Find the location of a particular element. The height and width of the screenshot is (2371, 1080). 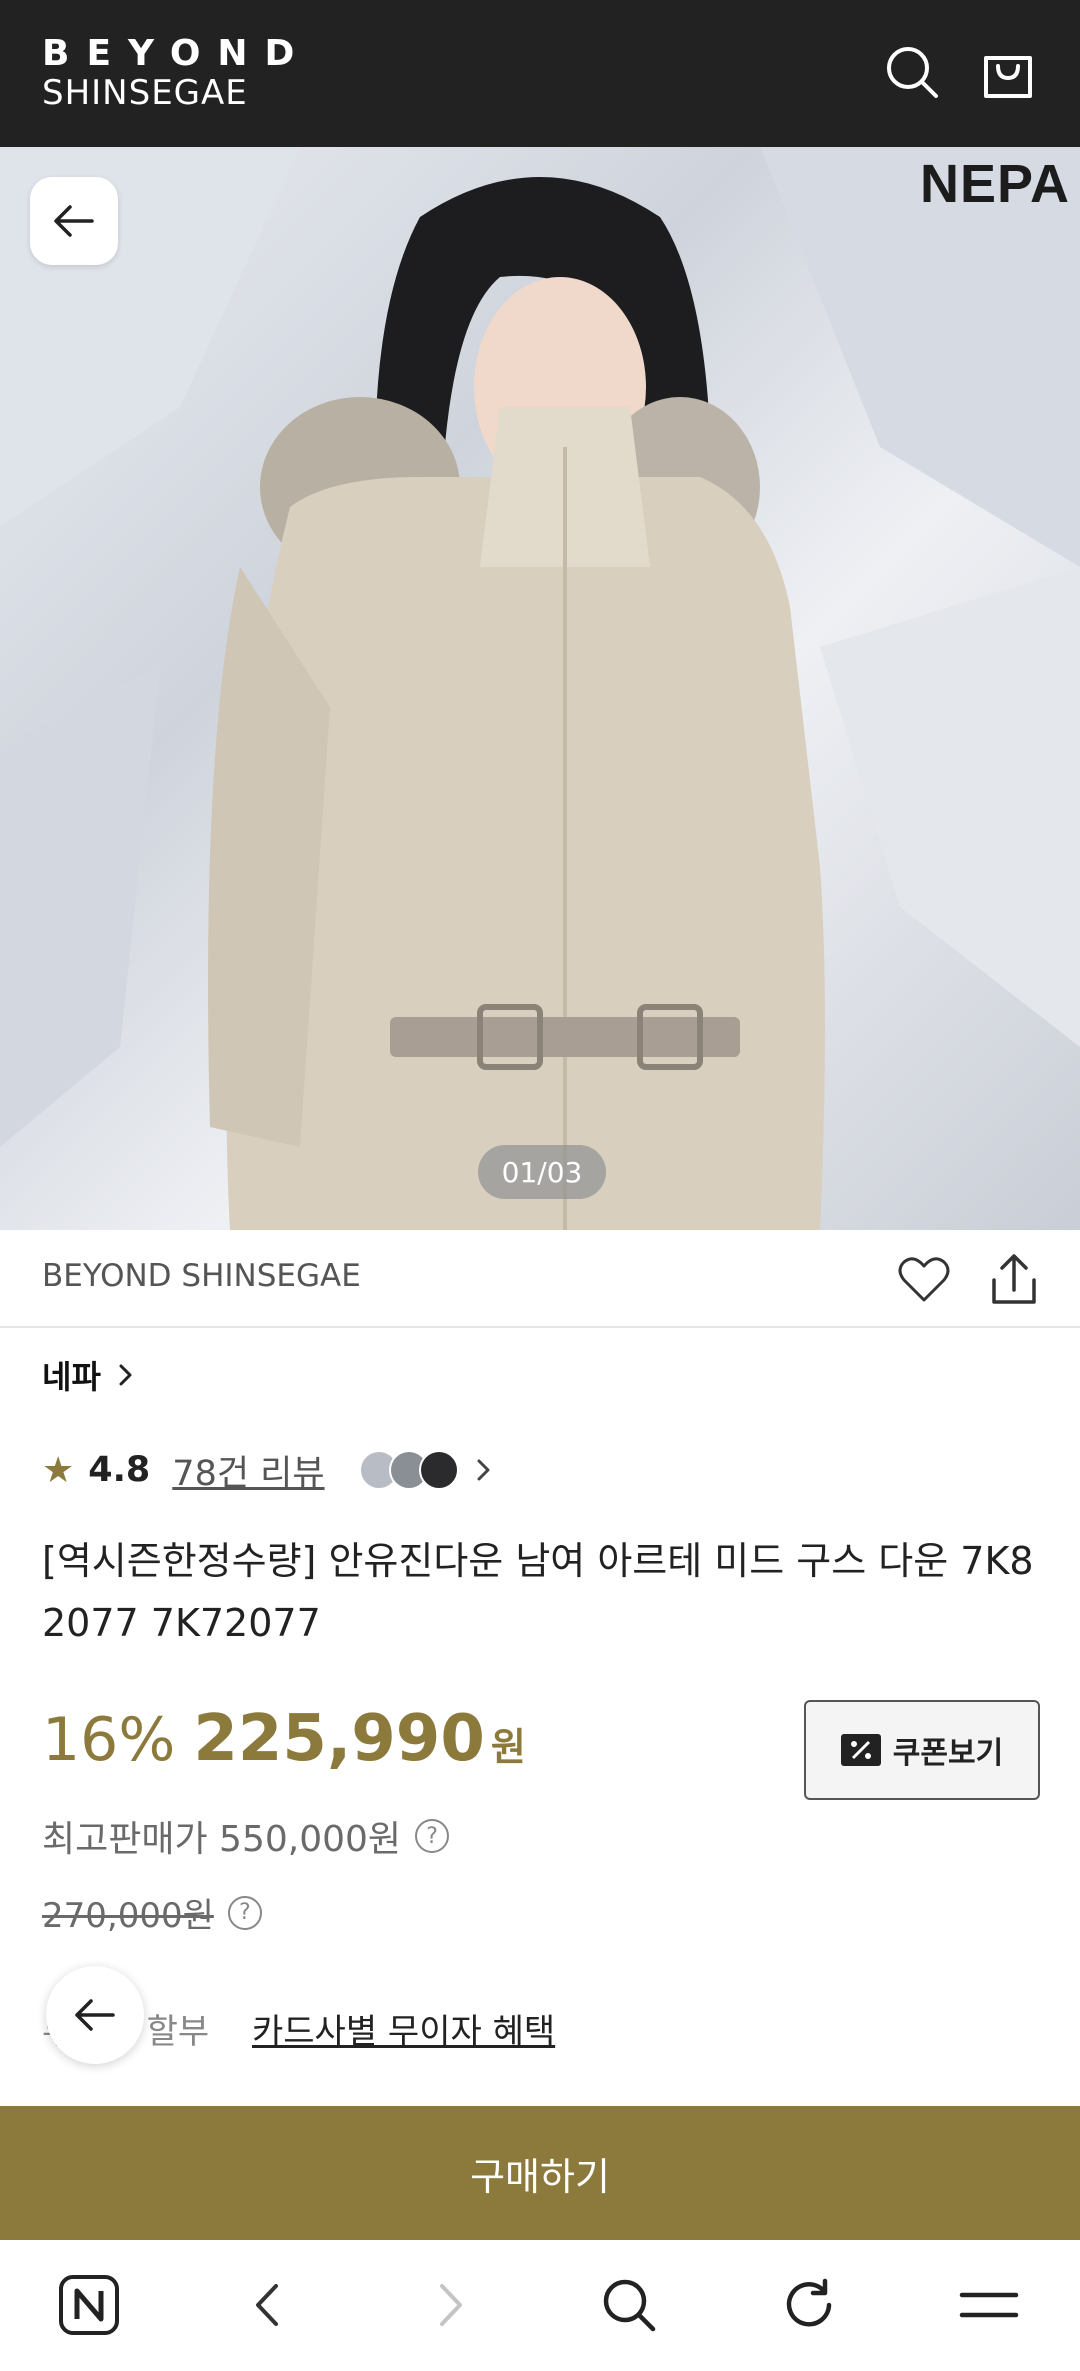

original-price-row: 270,000원 ? is located at coordinates (152, 1912).